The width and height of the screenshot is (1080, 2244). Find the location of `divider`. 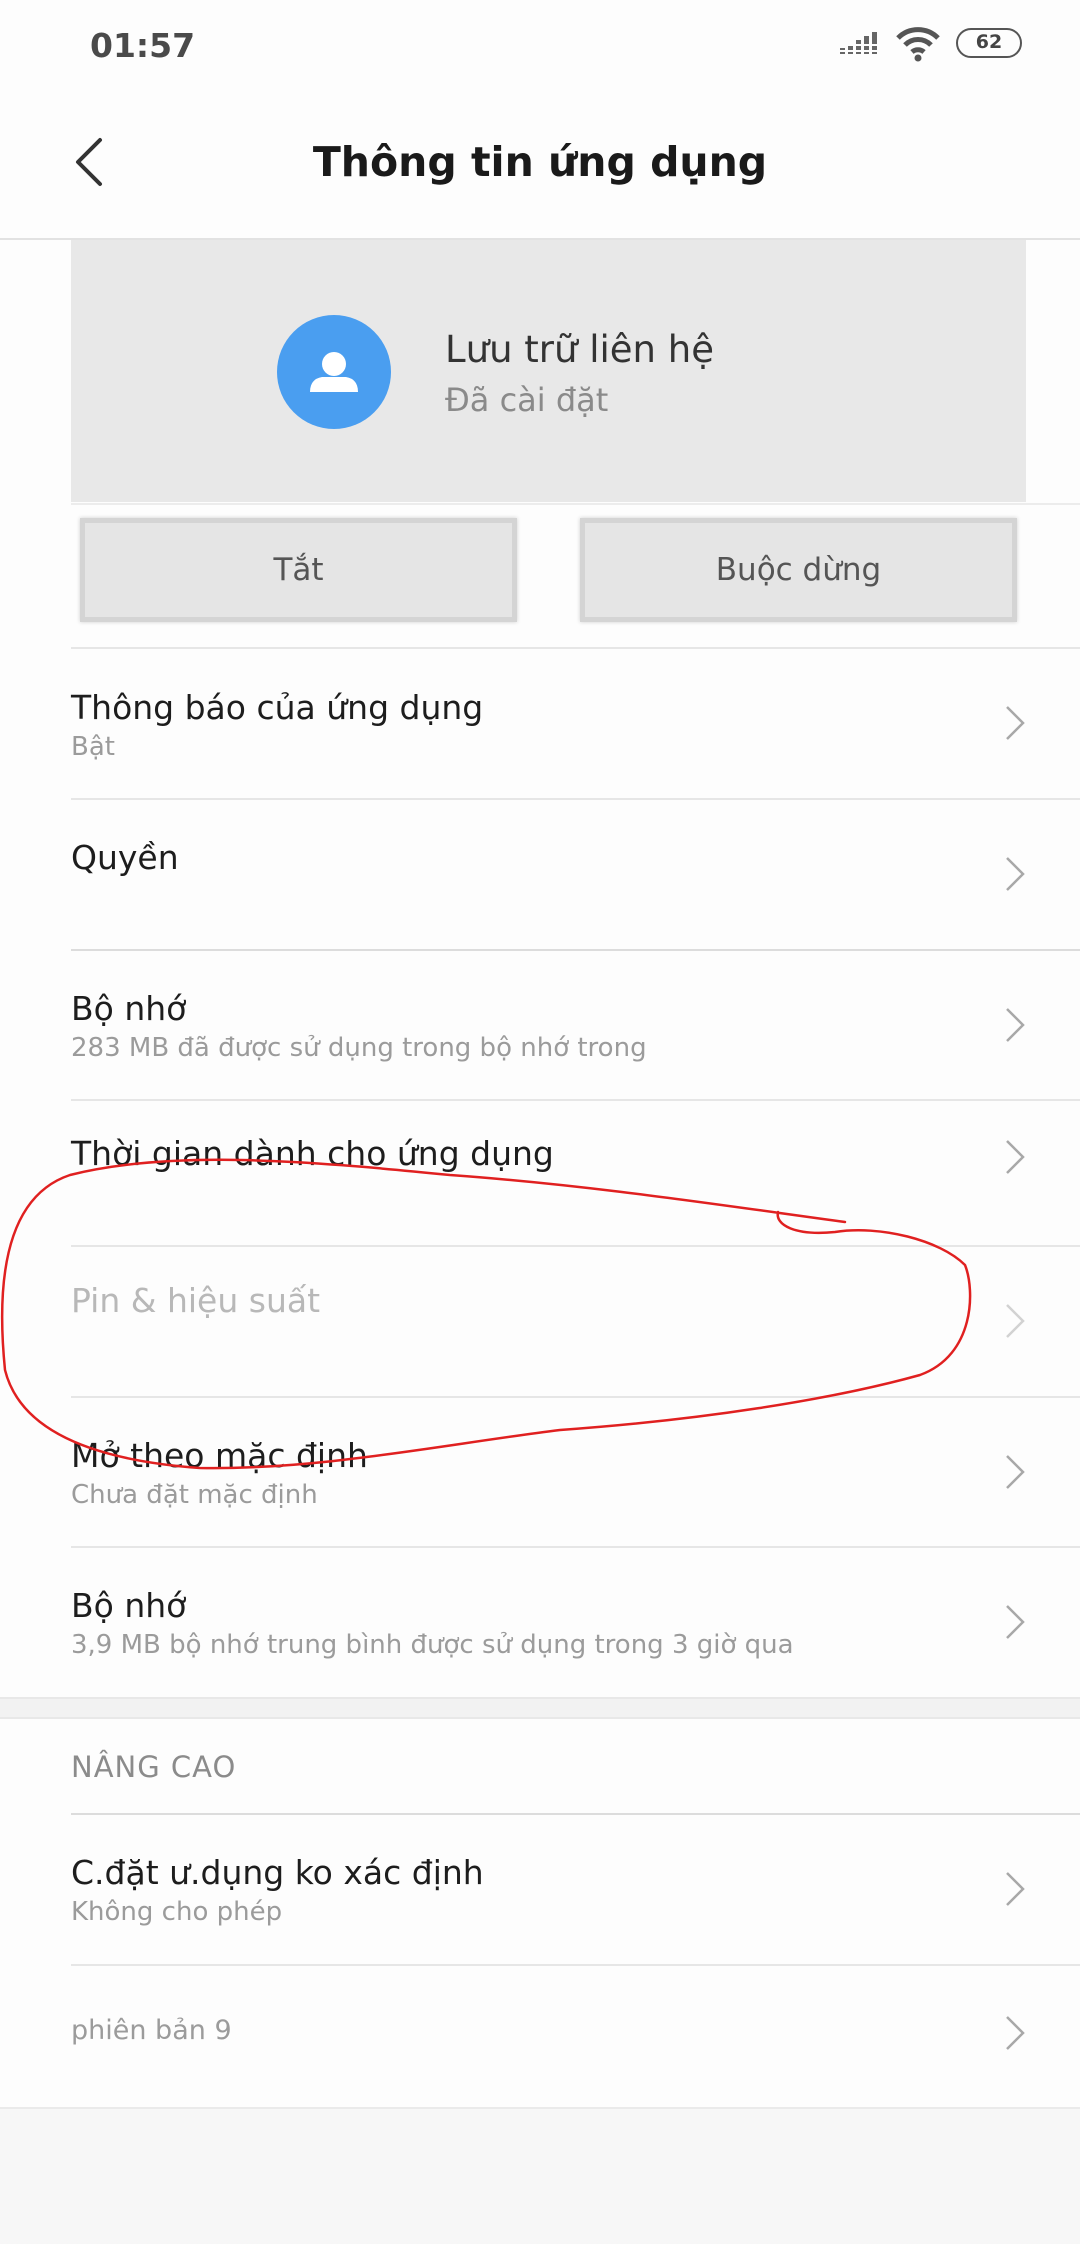

divider is located at coordinates (575, 504).